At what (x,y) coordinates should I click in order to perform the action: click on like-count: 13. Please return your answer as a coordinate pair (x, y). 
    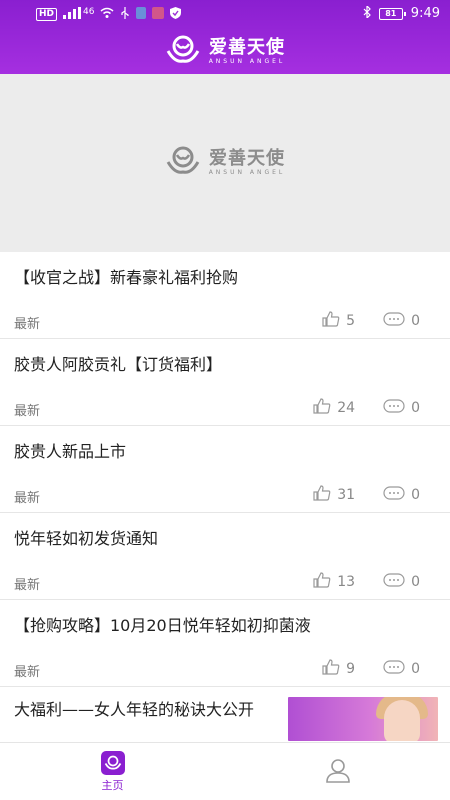
    Looking at the image, I should click on (346, 582).